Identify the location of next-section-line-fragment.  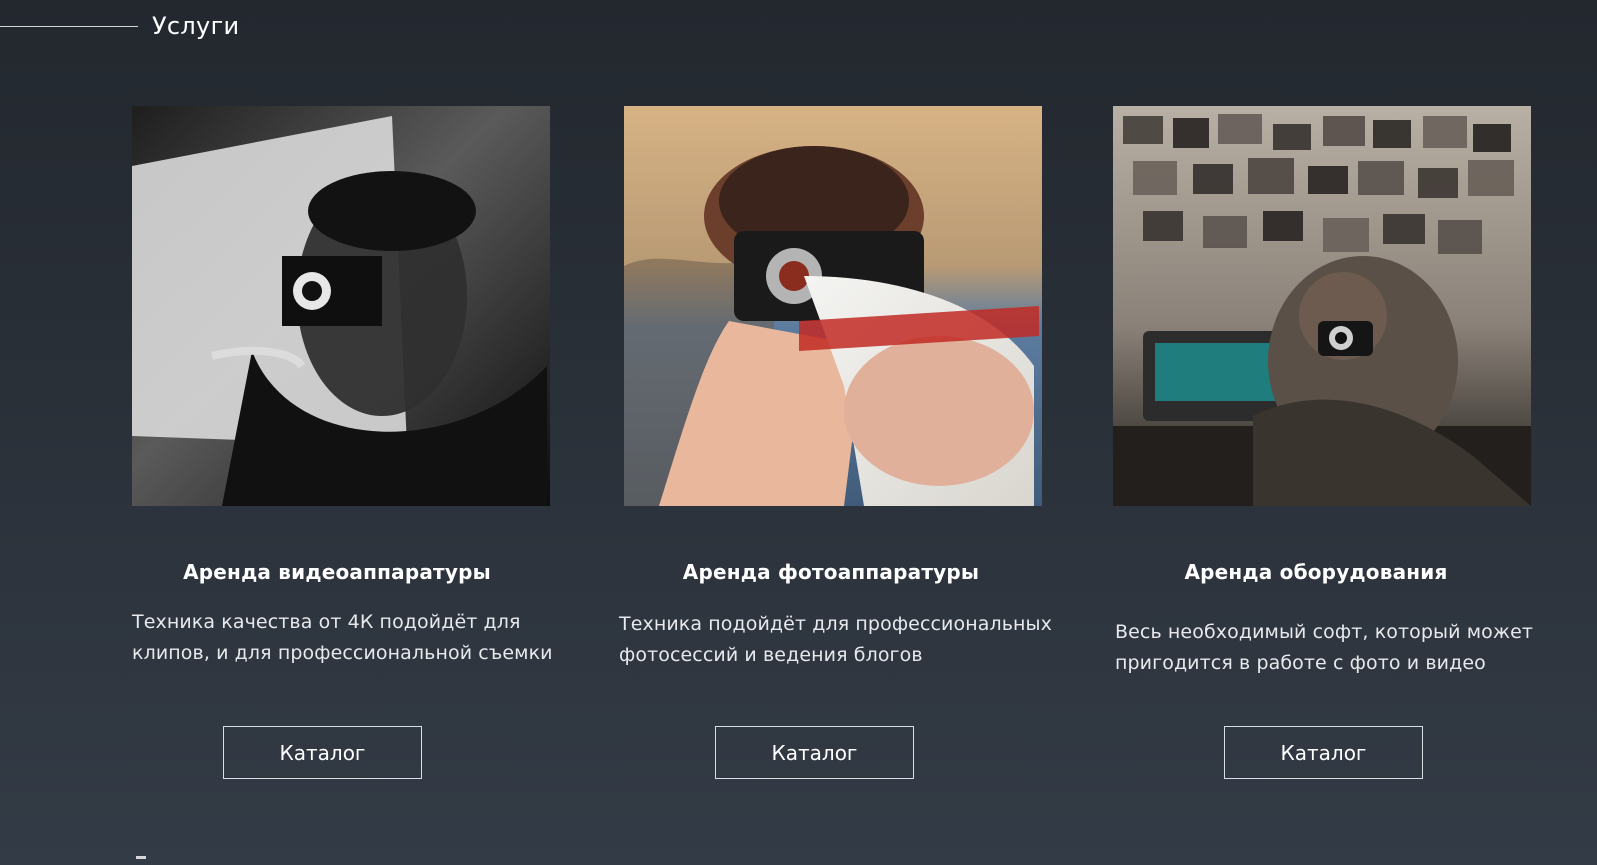
(141, 857).